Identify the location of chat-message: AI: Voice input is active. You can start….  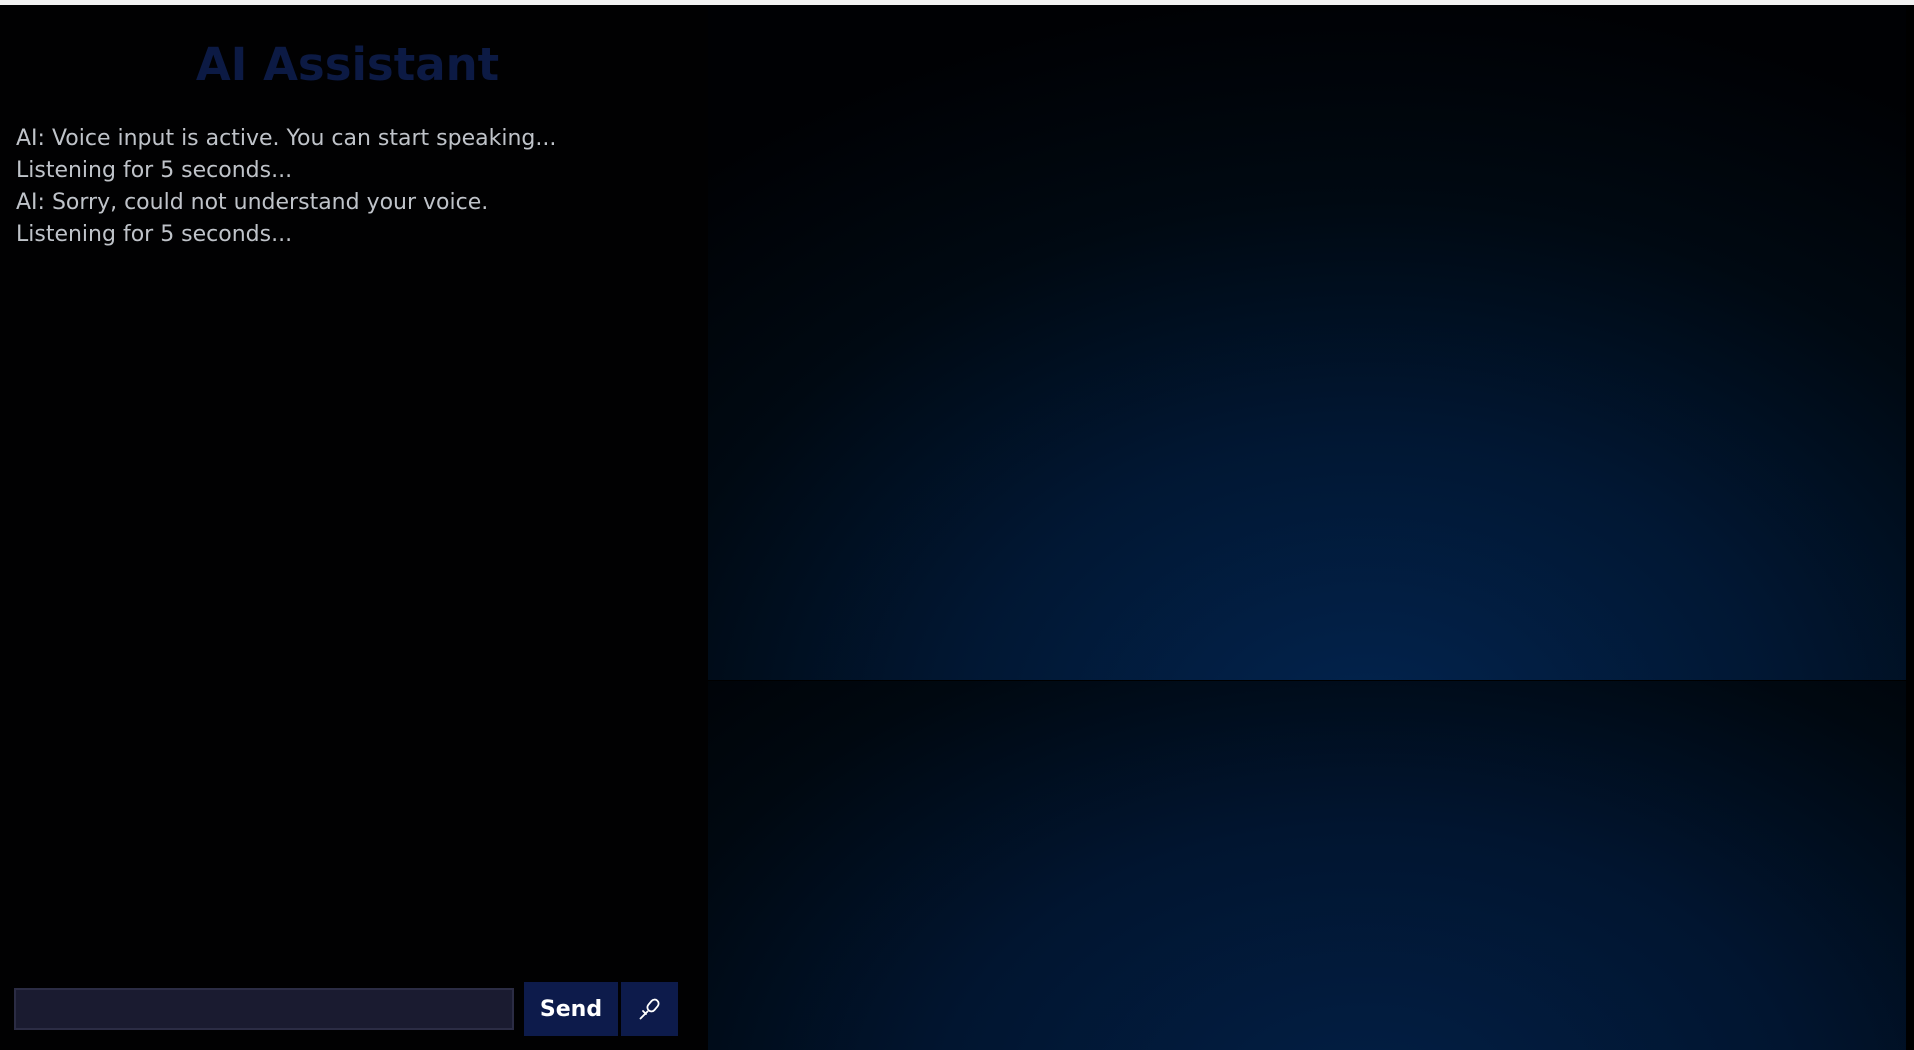
(286, 138).